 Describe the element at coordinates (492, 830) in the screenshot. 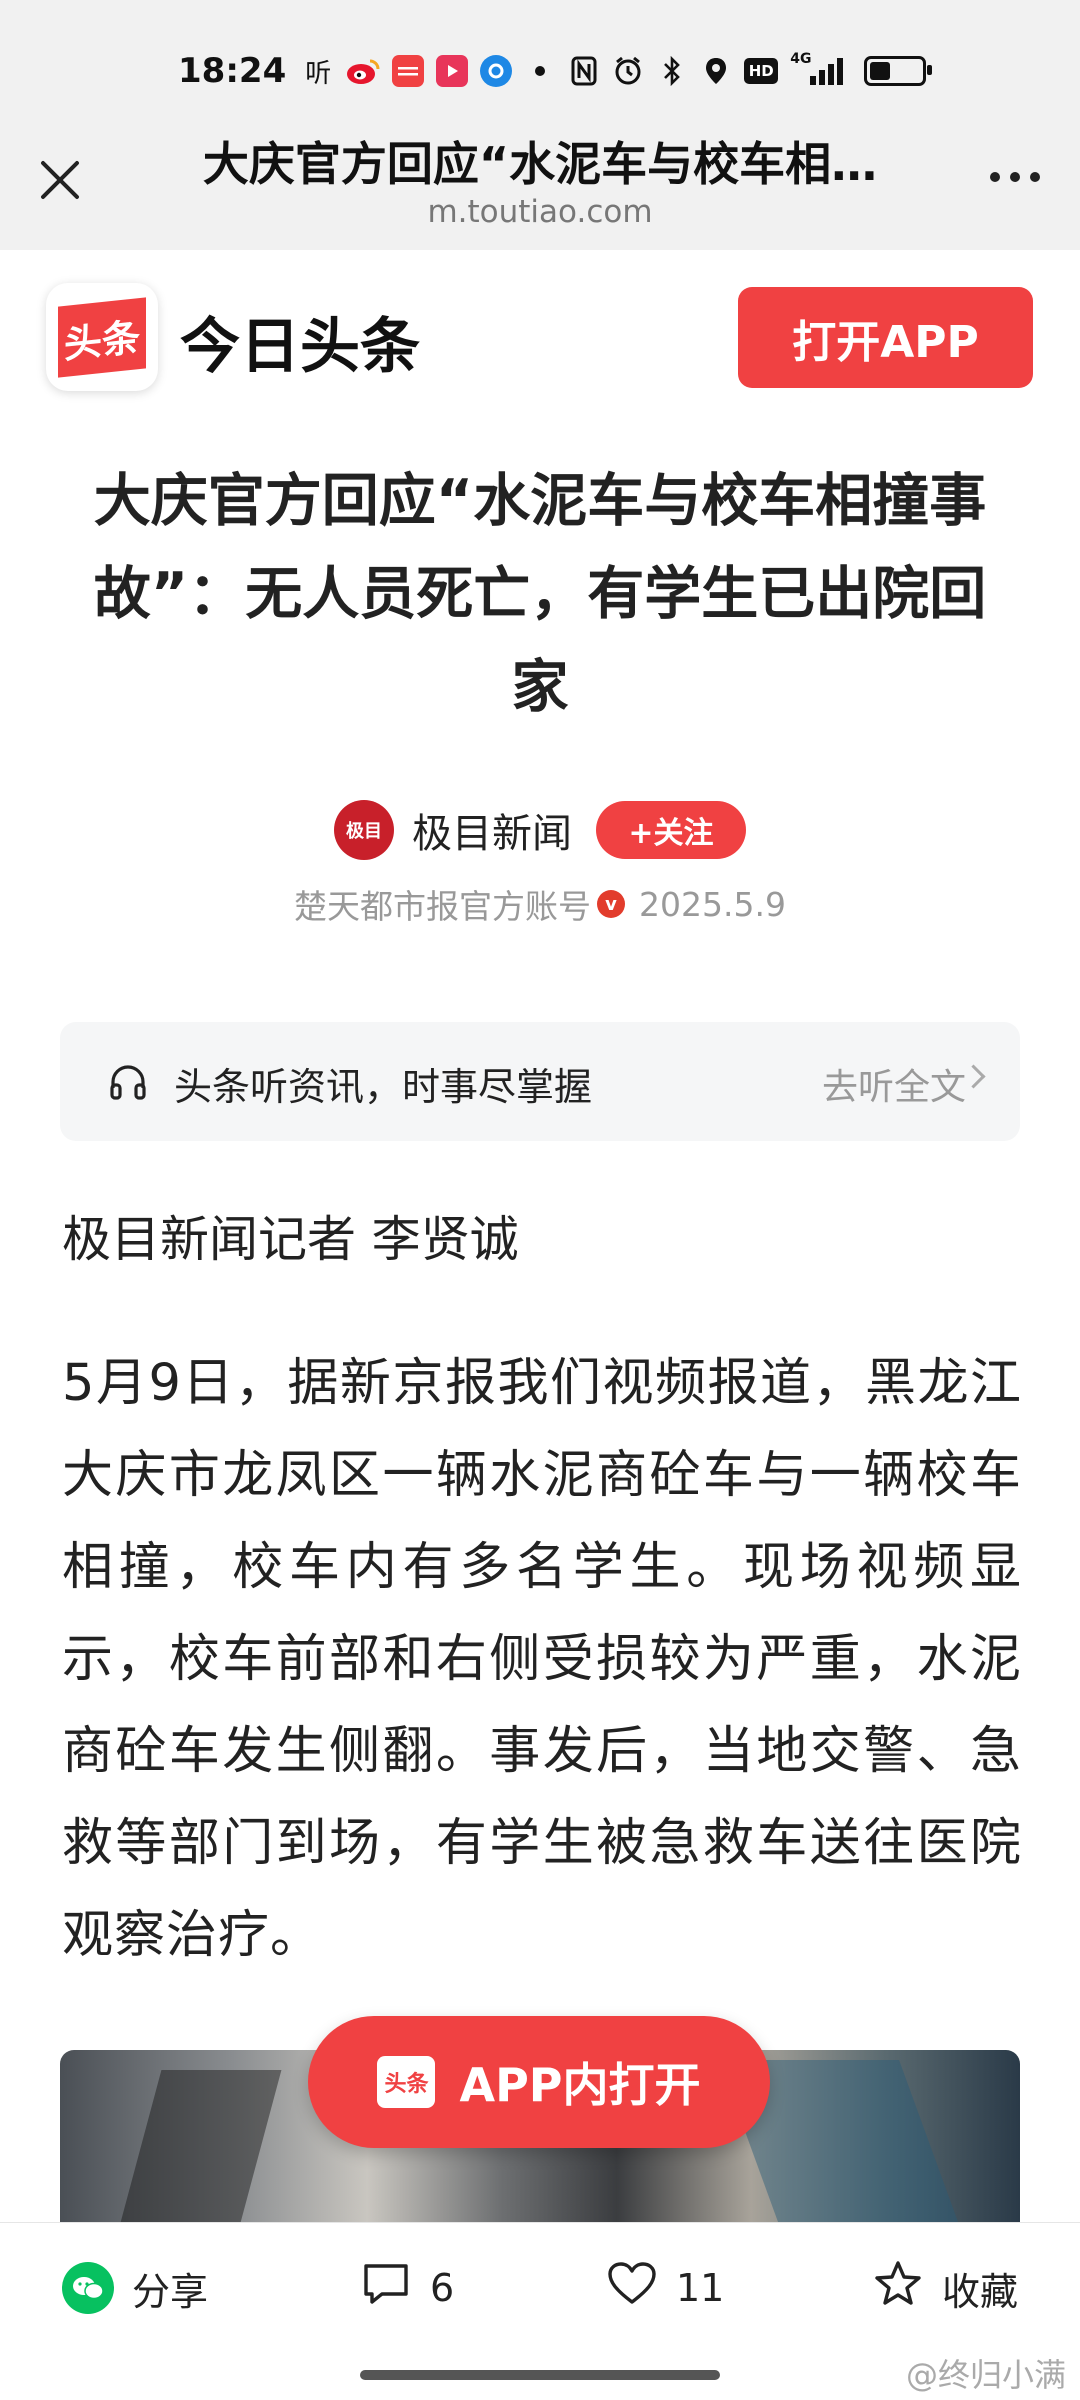

I see `author-name: 极目新闻` at that location.